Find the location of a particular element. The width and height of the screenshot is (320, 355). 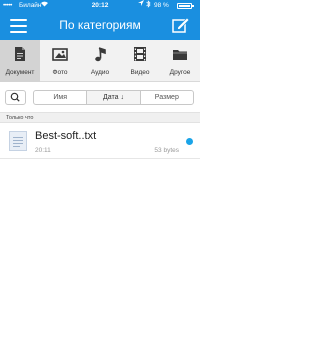

category-tab-video: Видео is located at coordinates (140, 61).